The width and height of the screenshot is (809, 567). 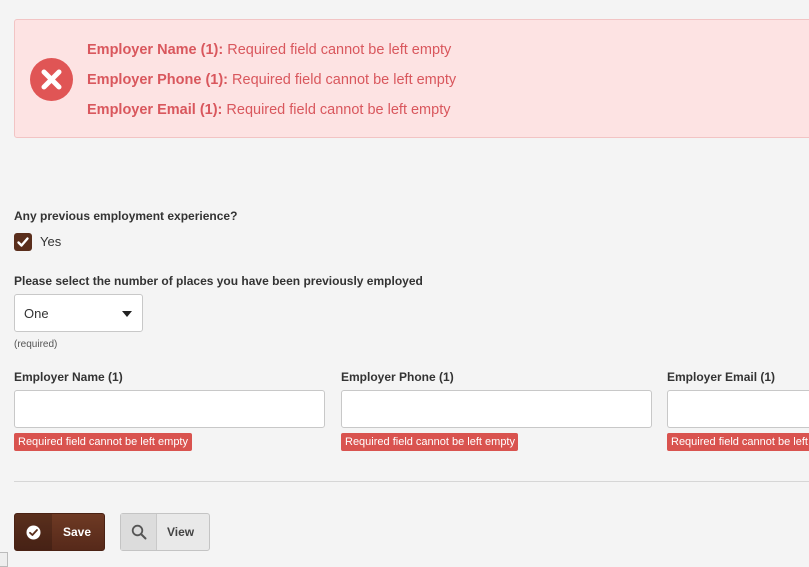 What do you see at coordinates (78, 313) in the screenshot?
I see `places-select: One` at bounding box center [78, 313].